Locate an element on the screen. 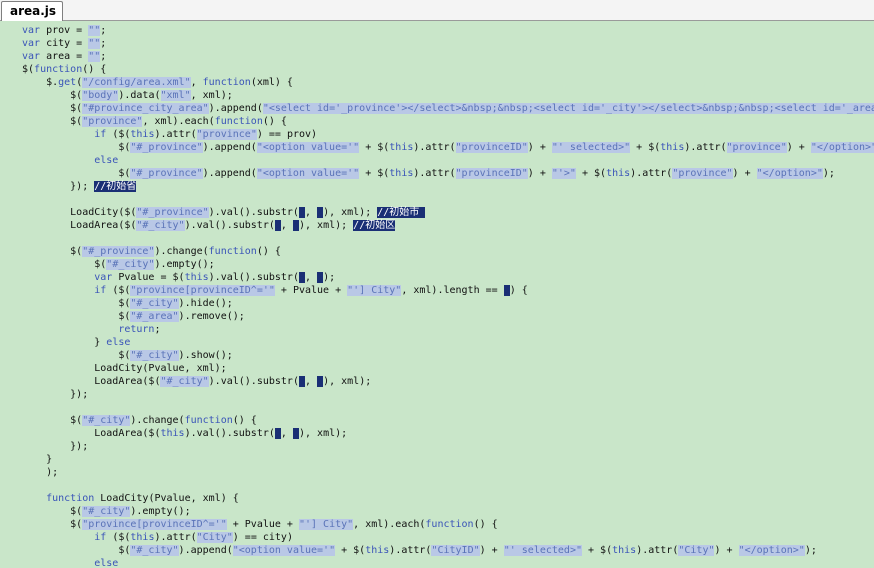  tab-area-js: area.js is located at coordinates (32, 11).